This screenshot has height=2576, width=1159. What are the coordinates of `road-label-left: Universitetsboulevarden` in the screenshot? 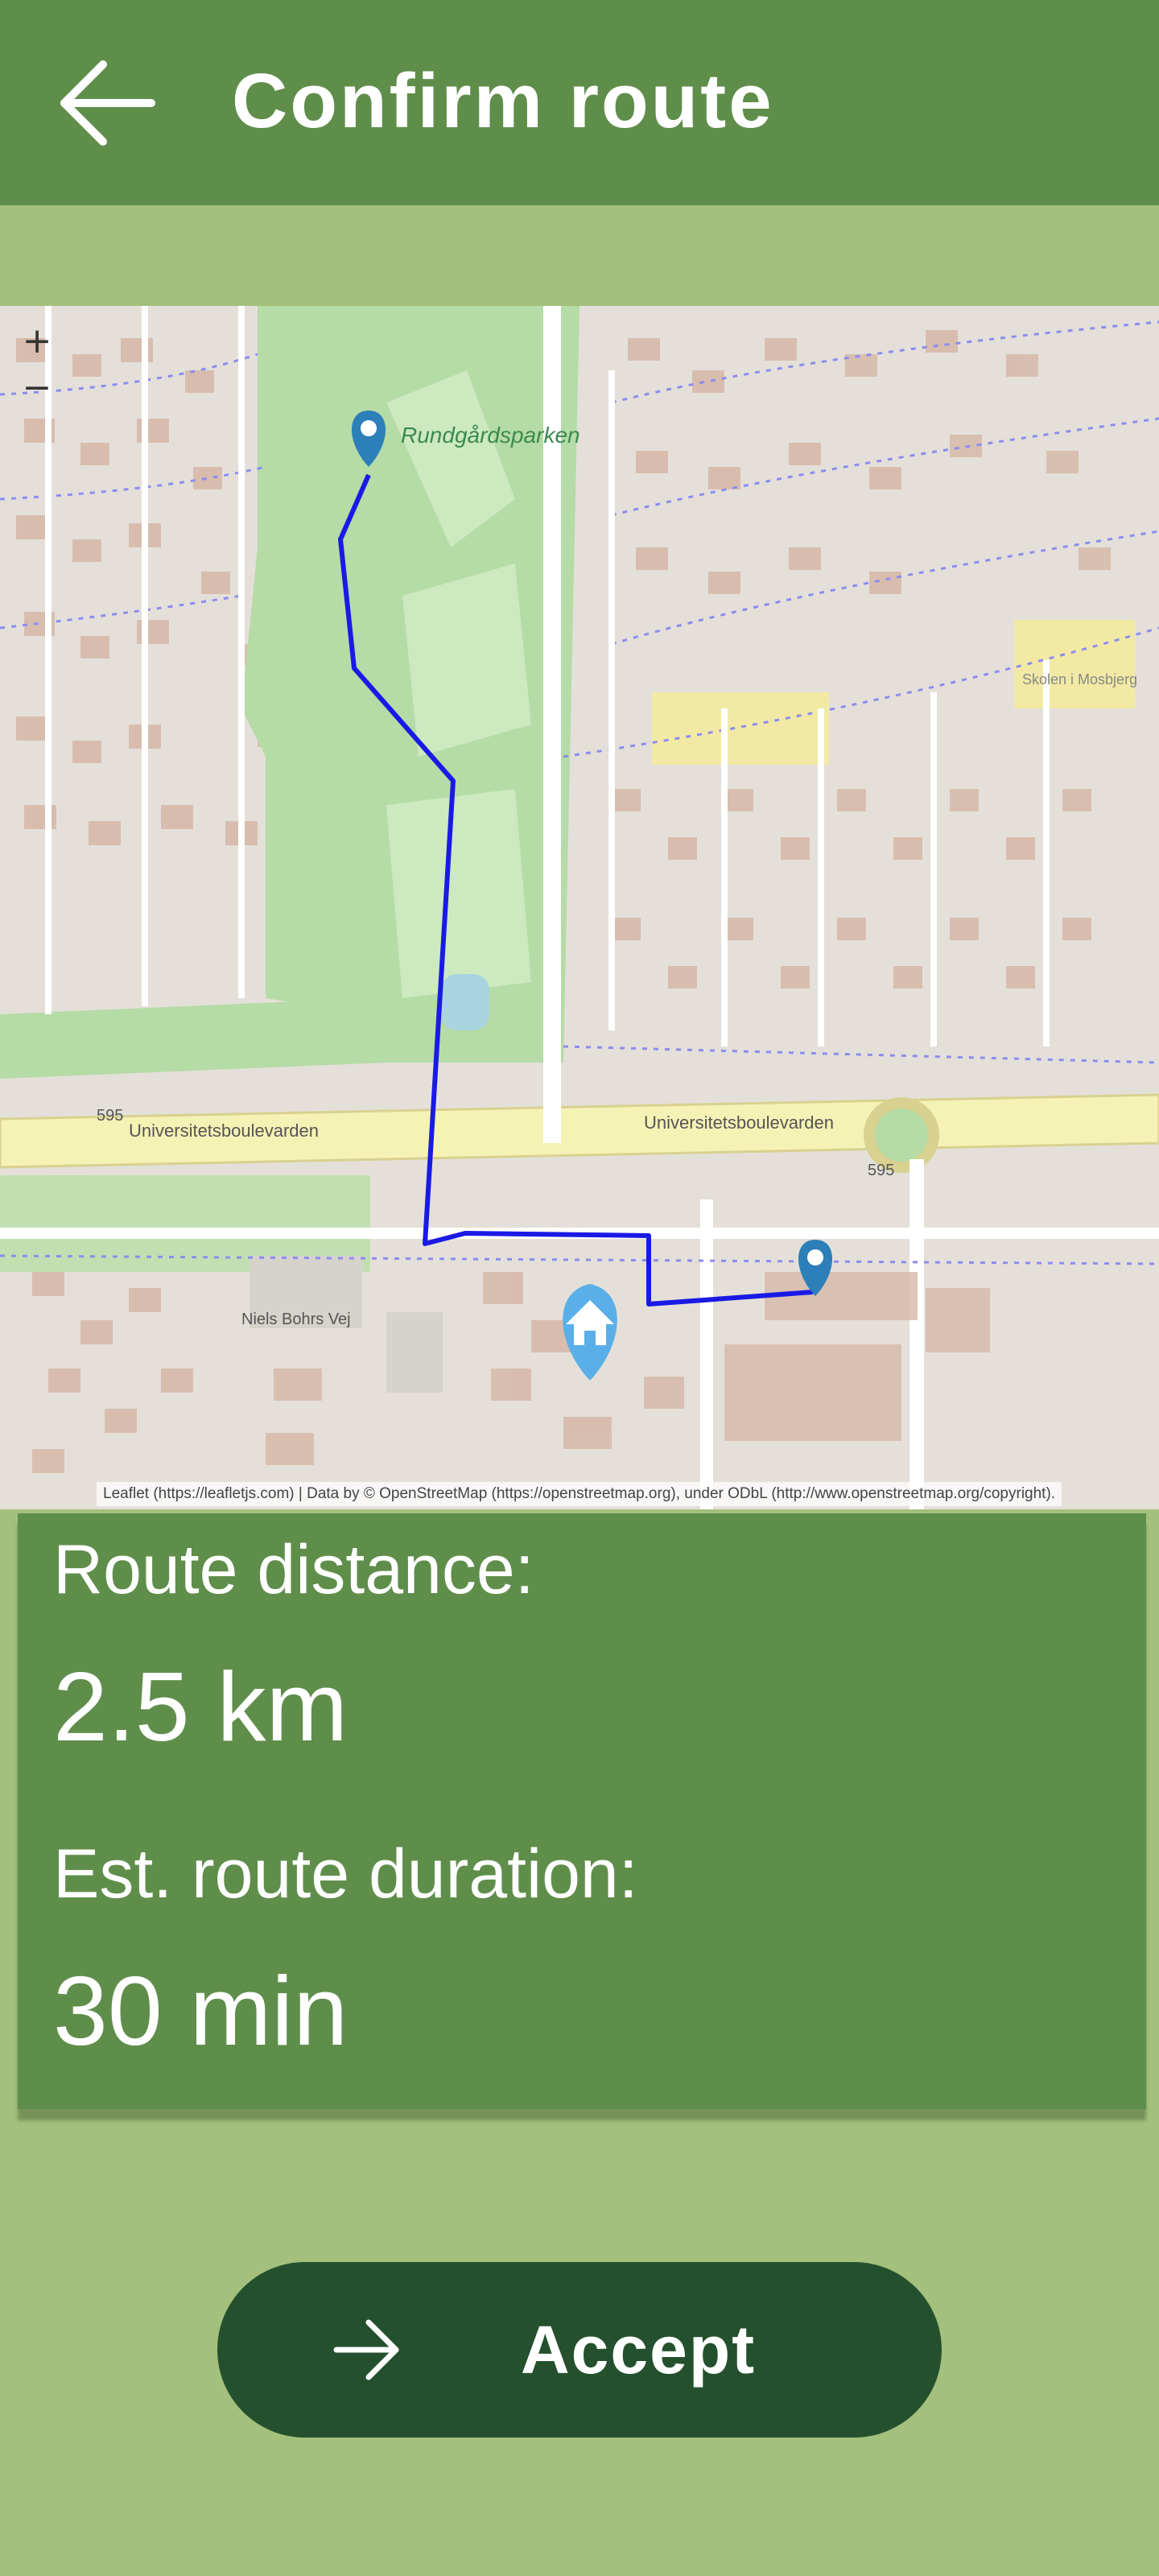 It's located at (224, 1131).